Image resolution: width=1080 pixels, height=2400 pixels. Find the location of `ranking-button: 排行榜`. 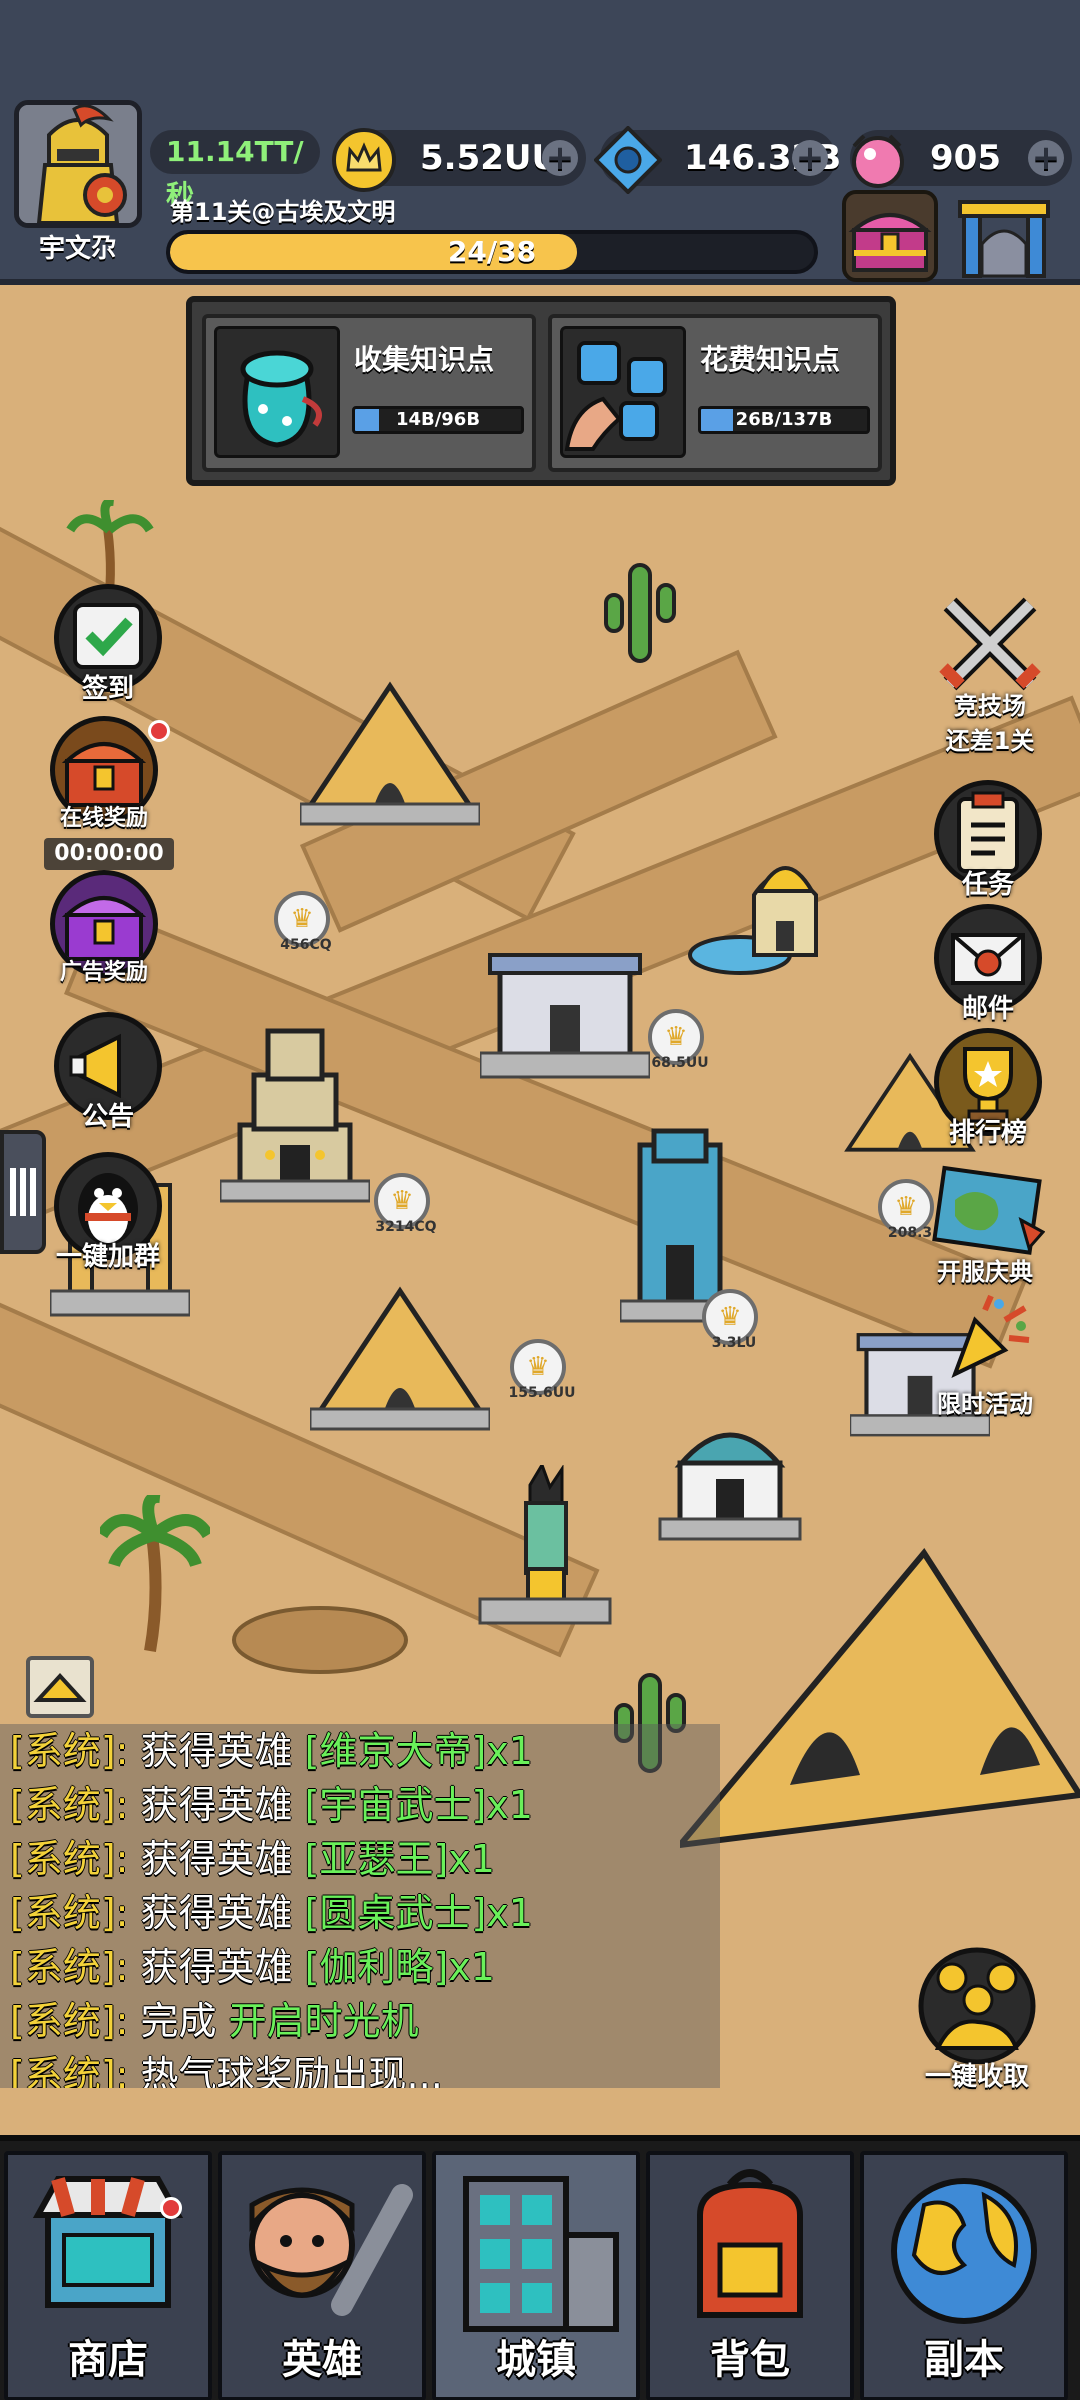

ranking-button: 排行榜 is located at coordinates (988, 1088).